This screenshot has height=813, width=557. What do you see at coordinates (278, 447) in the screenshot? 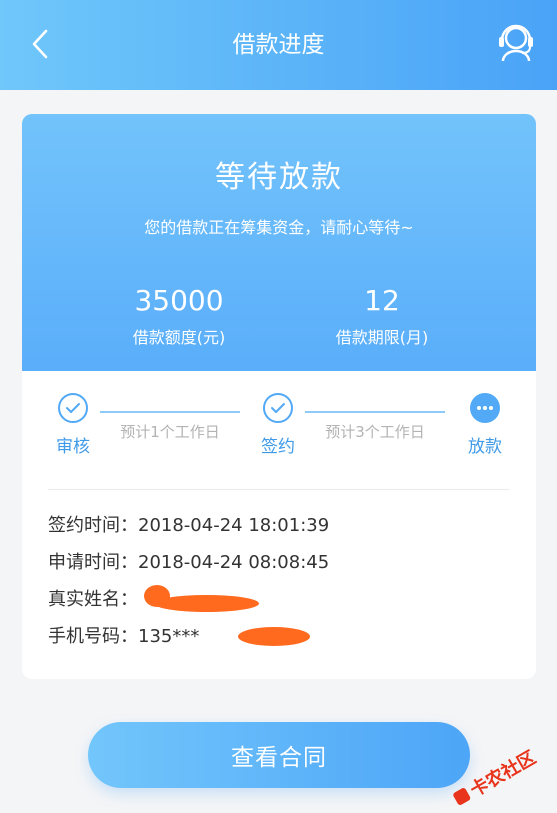
I see `step-label: 签约` at bounding box center [278, 447].